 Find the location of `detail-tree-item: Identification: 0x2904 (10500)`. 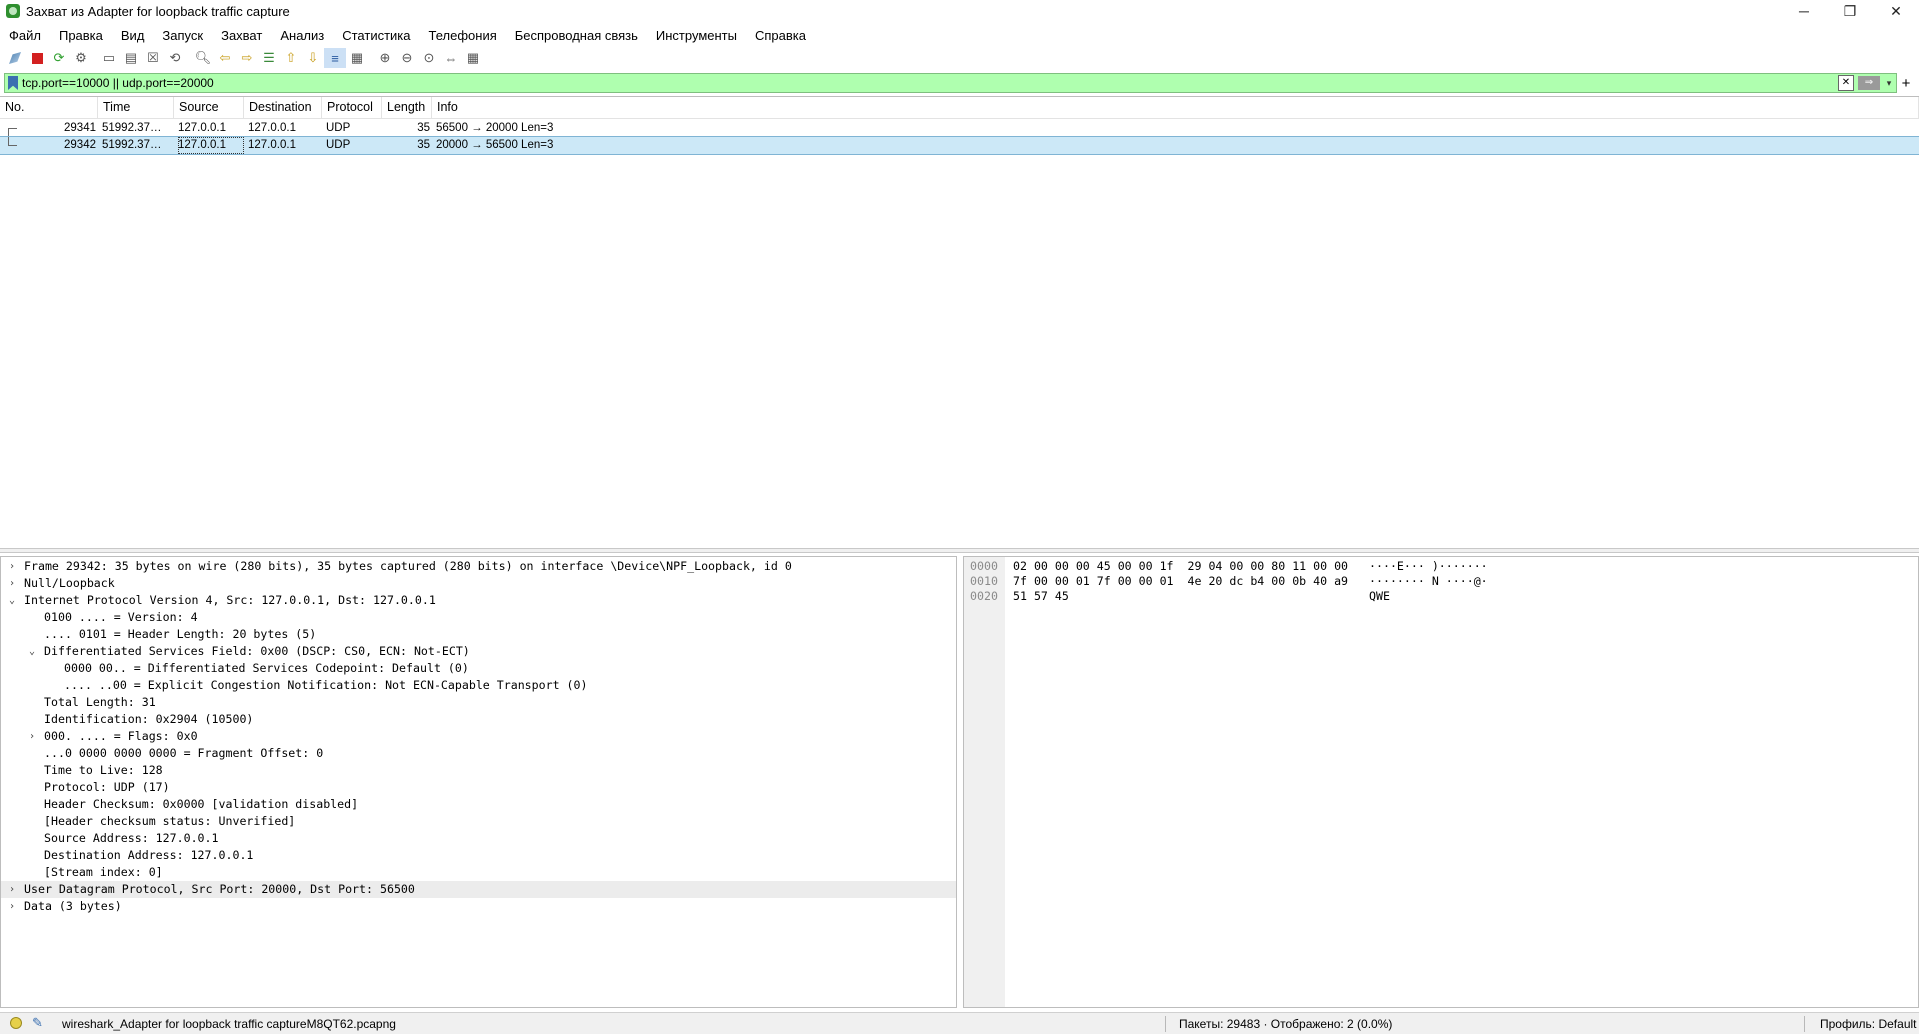

detail-tree-item: Identification: 0x2904 (10500) is located at coordinates (478, 719).